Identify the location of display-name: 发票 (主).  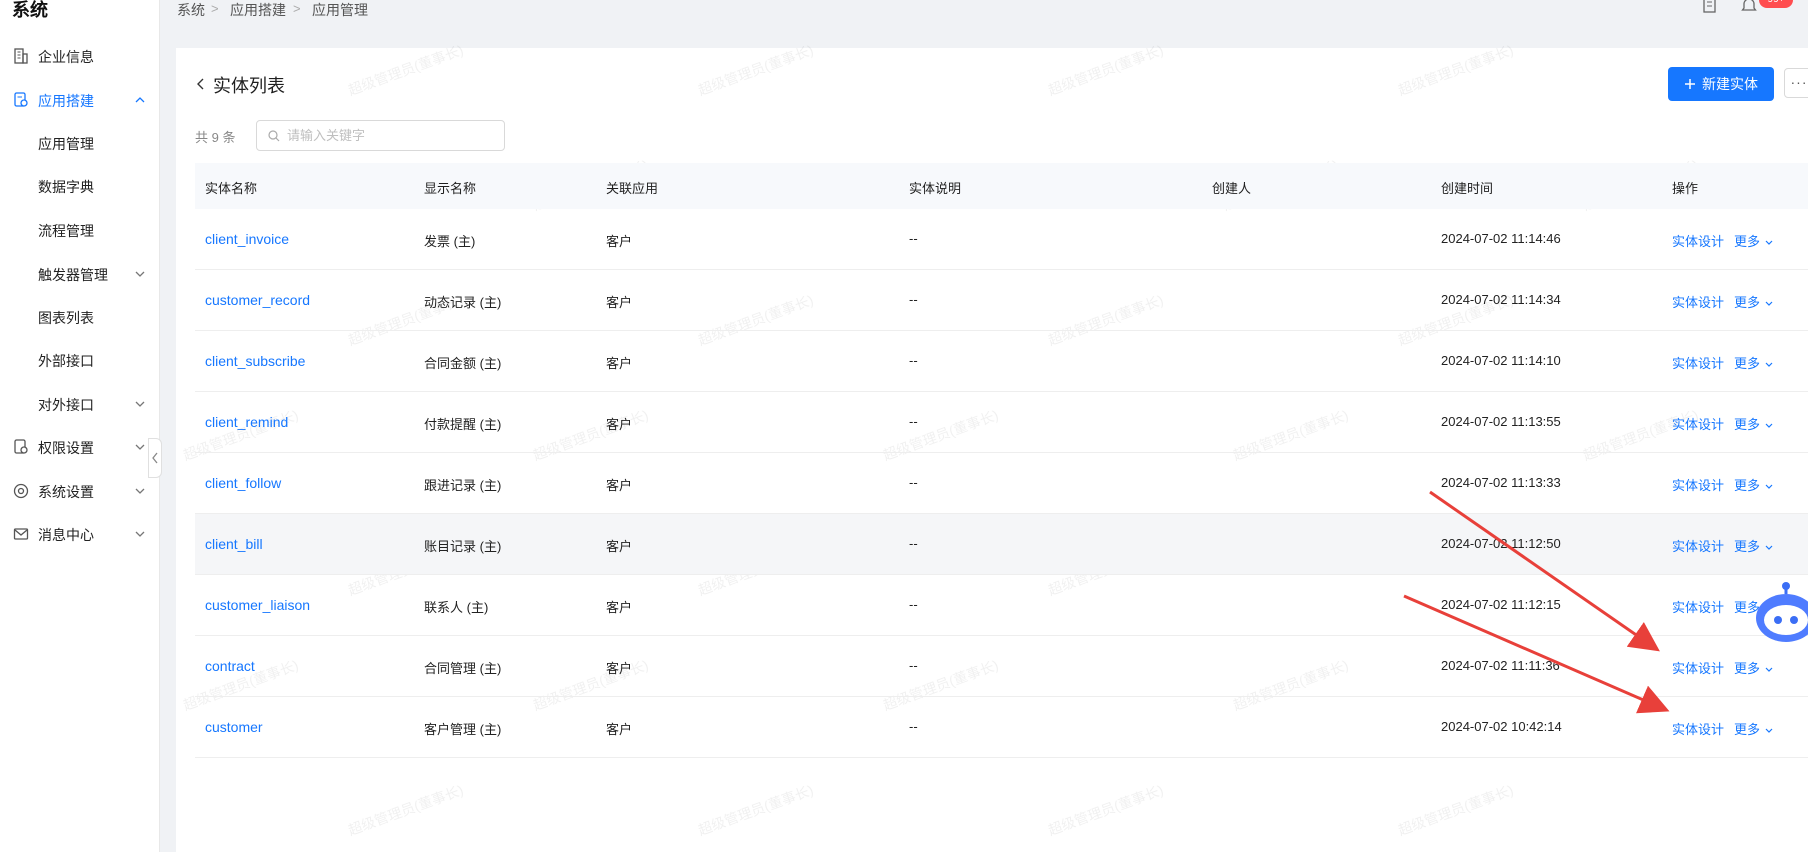
(450, 241).